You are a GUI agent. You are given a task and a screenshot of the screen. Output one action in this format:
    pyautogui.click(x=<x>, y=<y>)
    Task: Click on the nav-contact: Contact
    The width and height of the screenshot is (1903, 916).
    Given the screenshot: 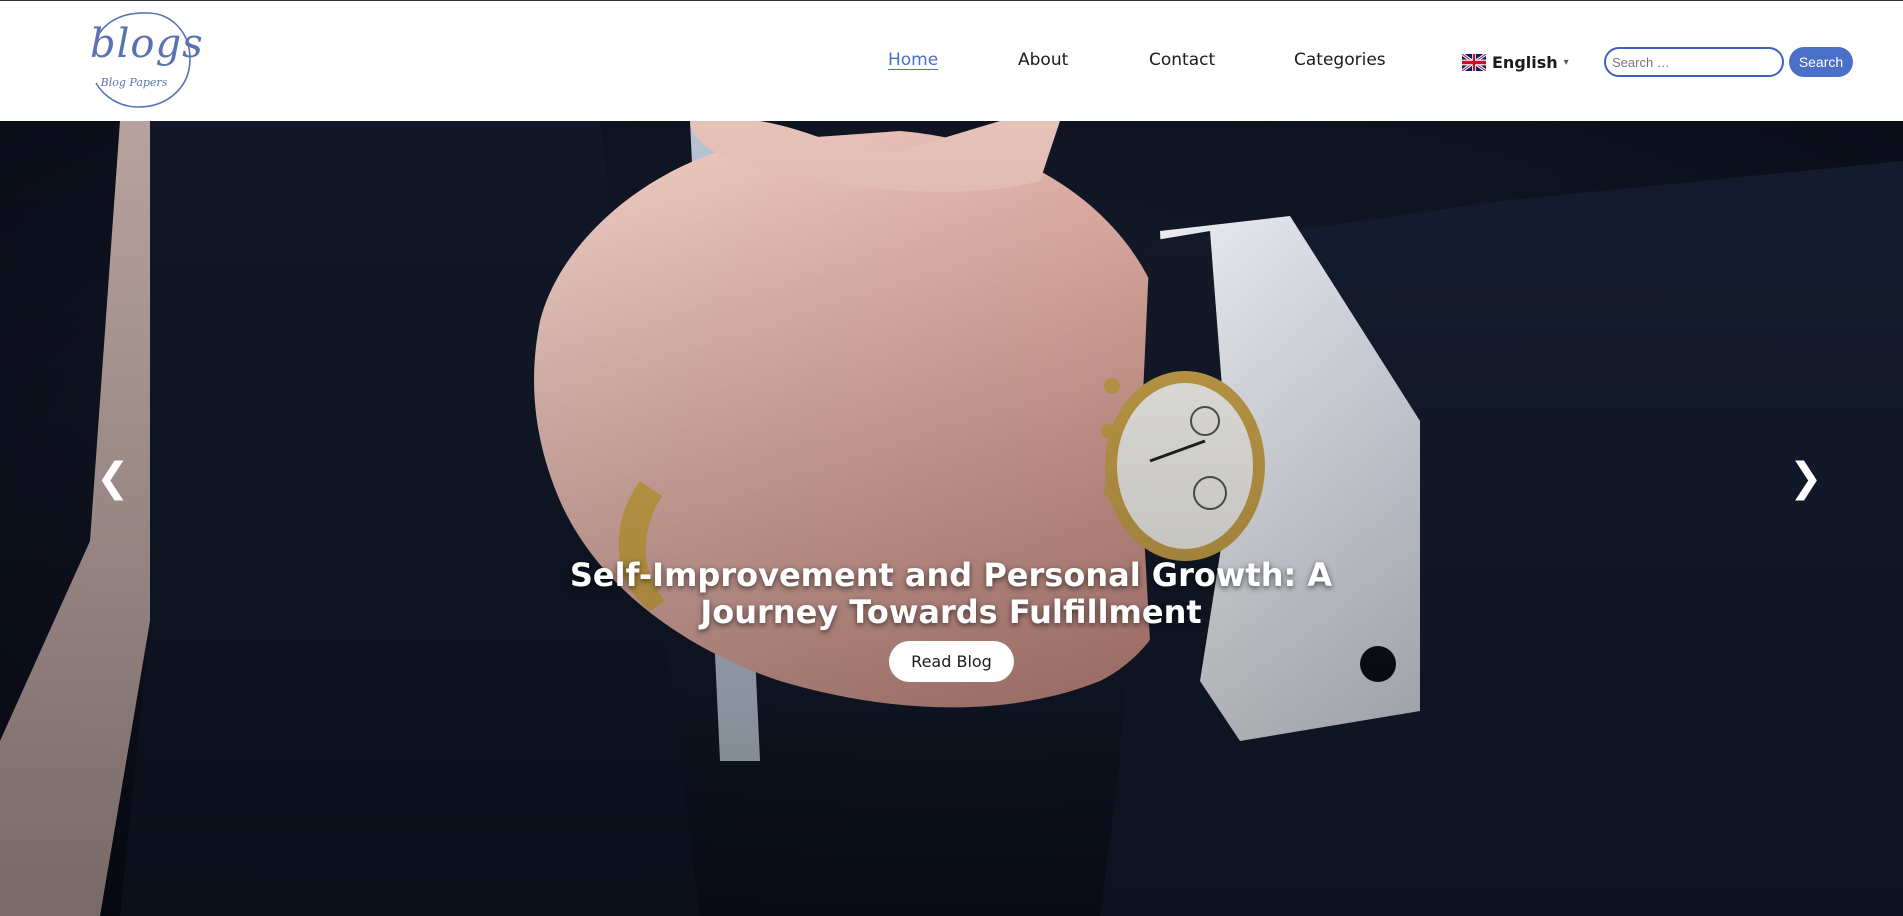 What is the action you would take?
    pyautogui.click(x=1182, y=60)
    